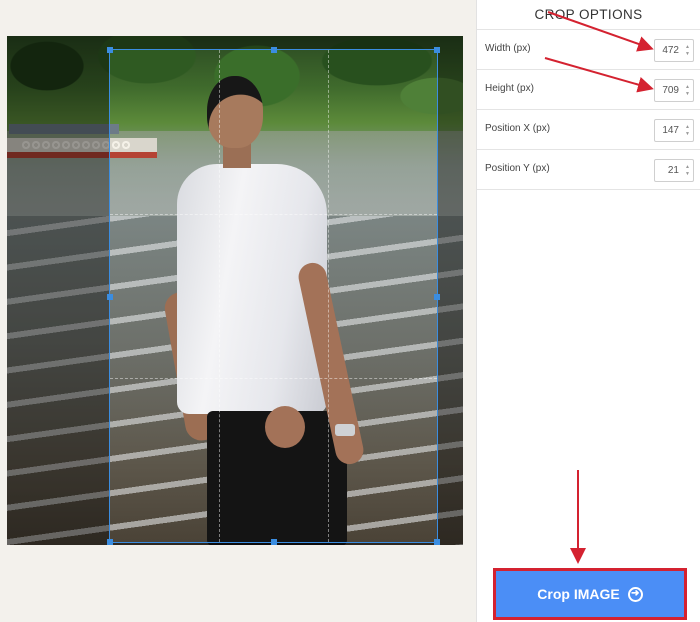 This screenshot has width=700, height=622. What do you see at coordinates (58, 290) in the screenshot?
I see `dim-left` at bounding box center [58, 290].